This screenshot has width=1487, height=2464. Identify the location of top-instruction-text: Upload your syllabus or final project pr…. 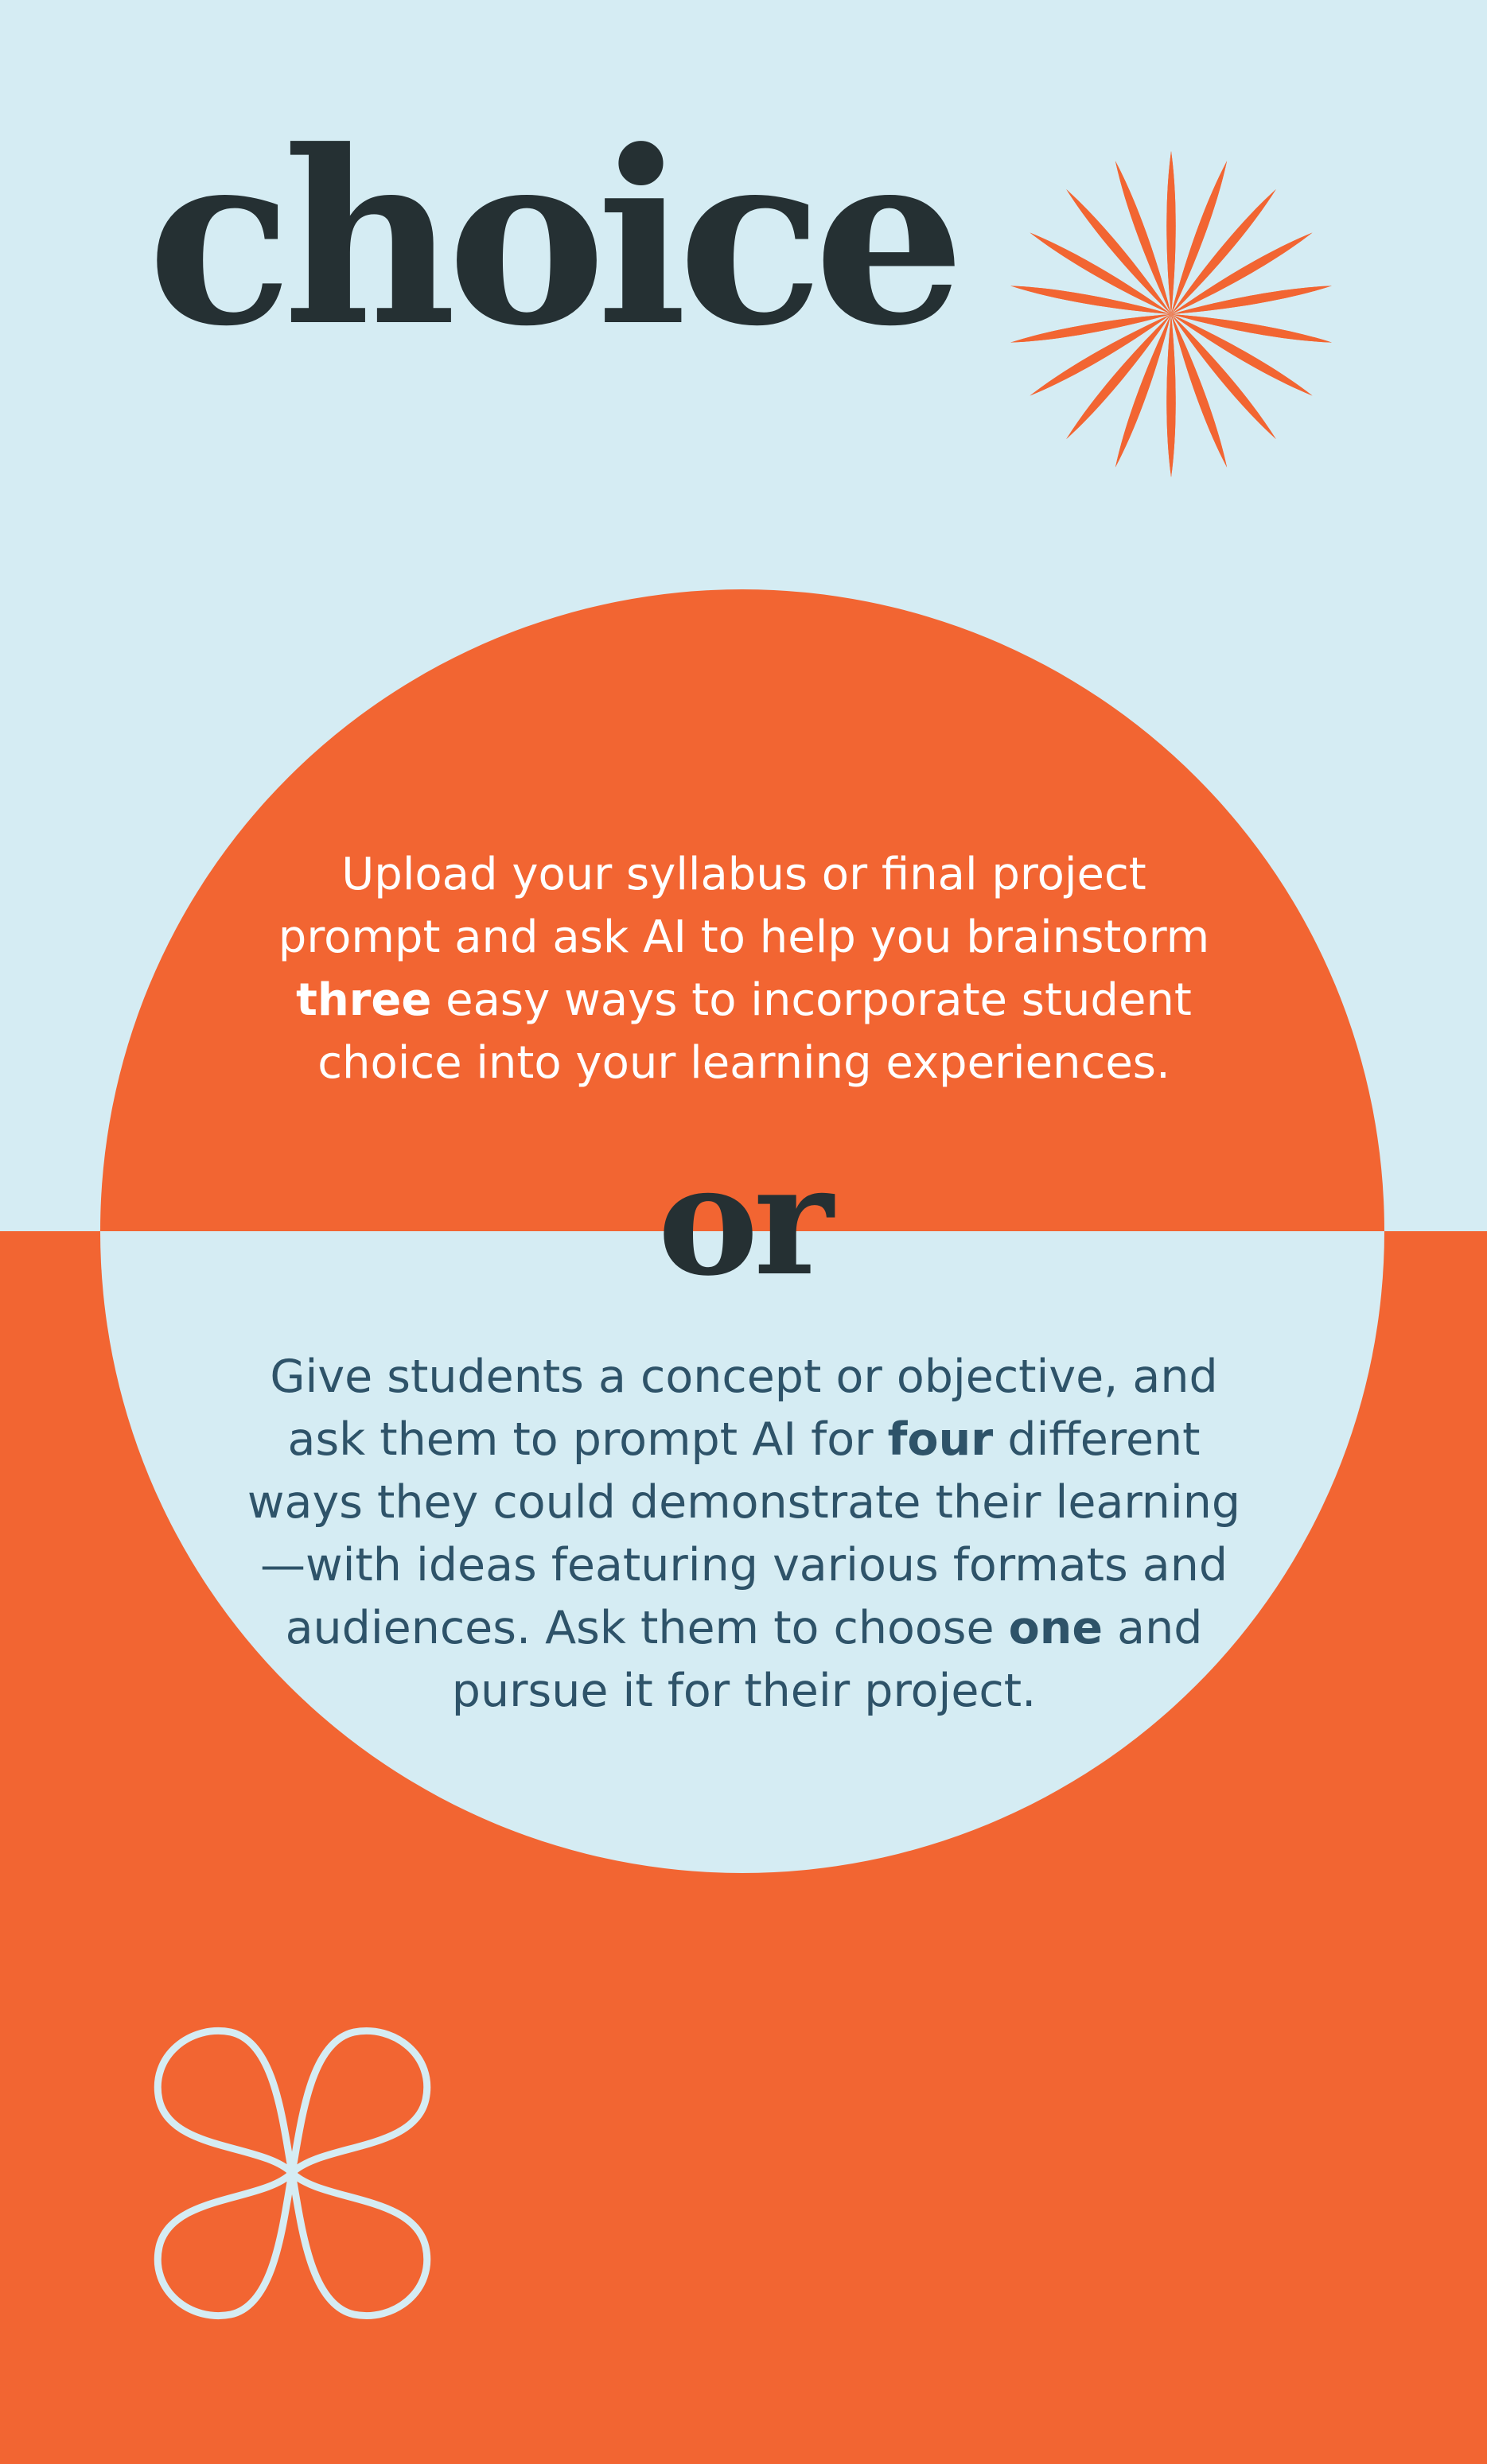
(744, 968).